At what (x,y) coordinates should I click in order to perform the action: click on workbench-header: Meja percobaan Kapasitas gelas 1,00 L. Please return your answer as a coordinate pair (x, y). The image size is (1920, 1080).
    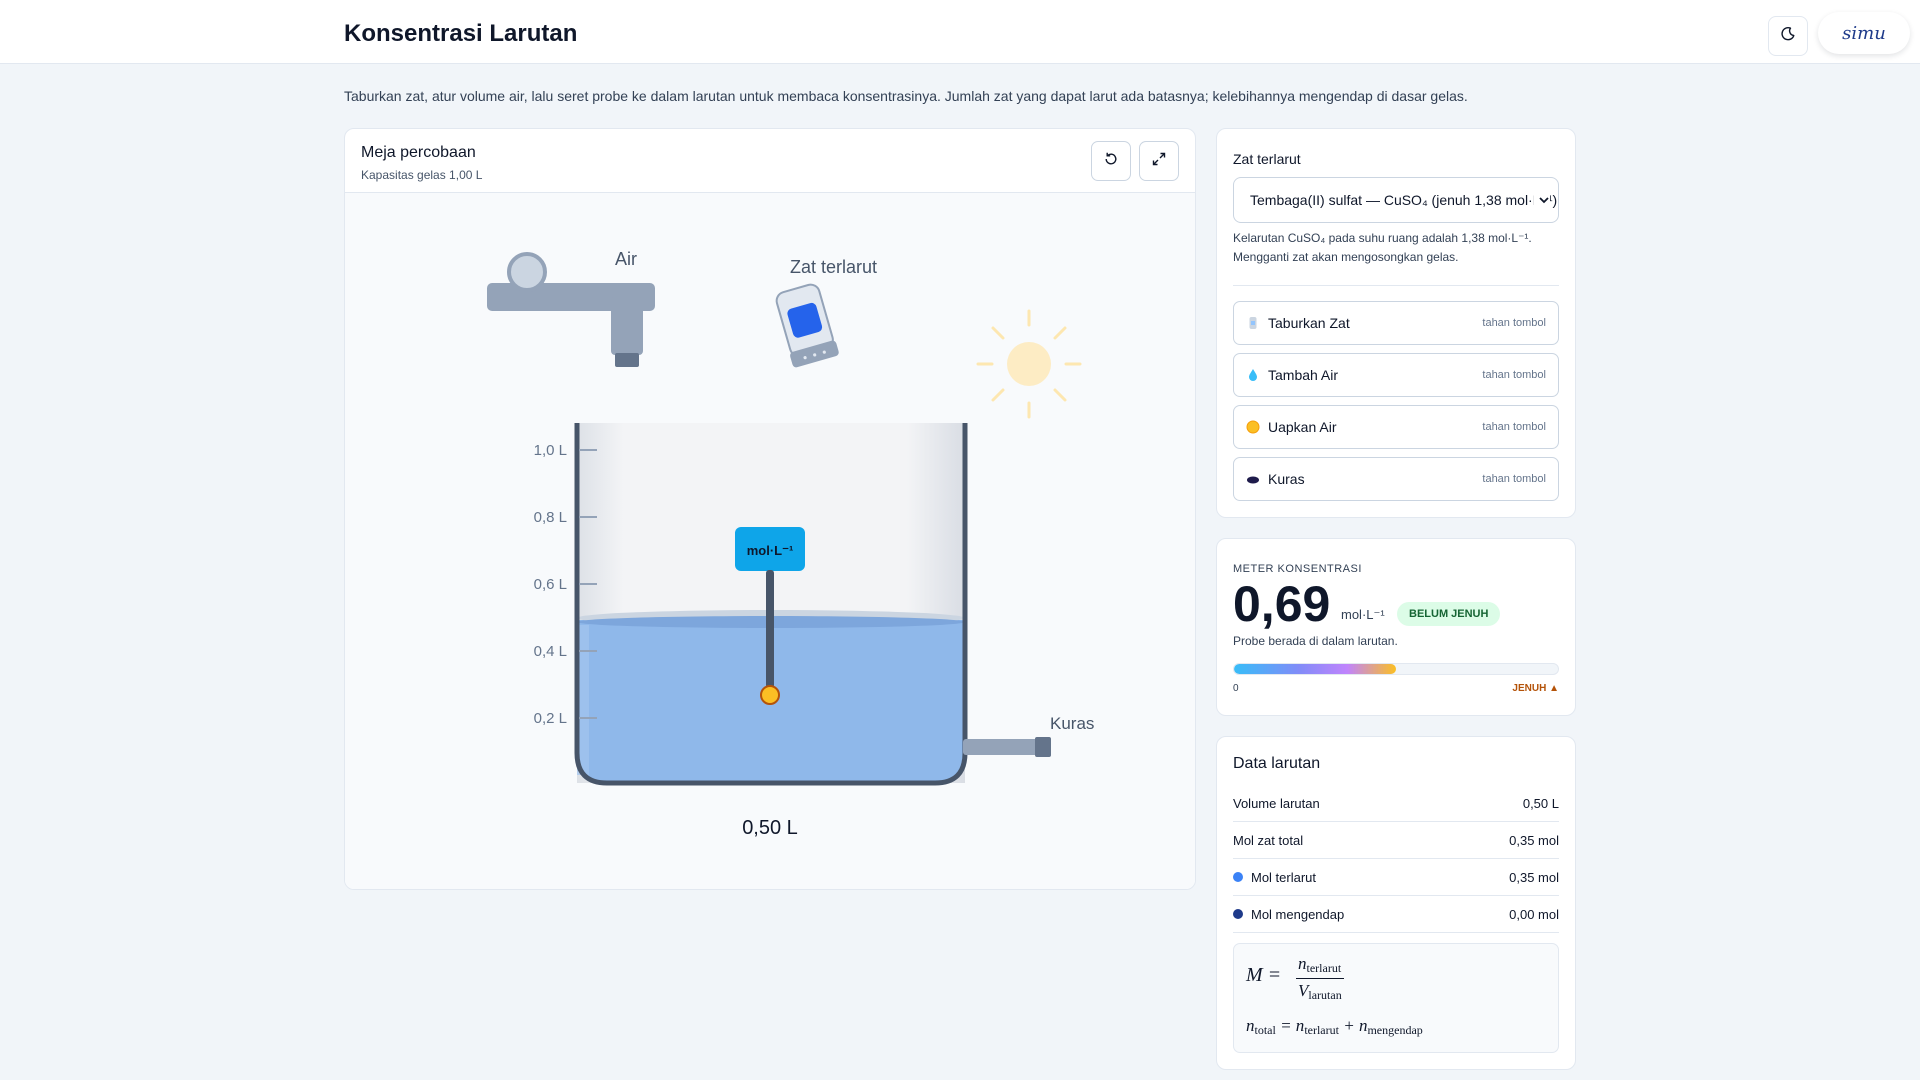
    Looking at the image, I should click on (770, 161).